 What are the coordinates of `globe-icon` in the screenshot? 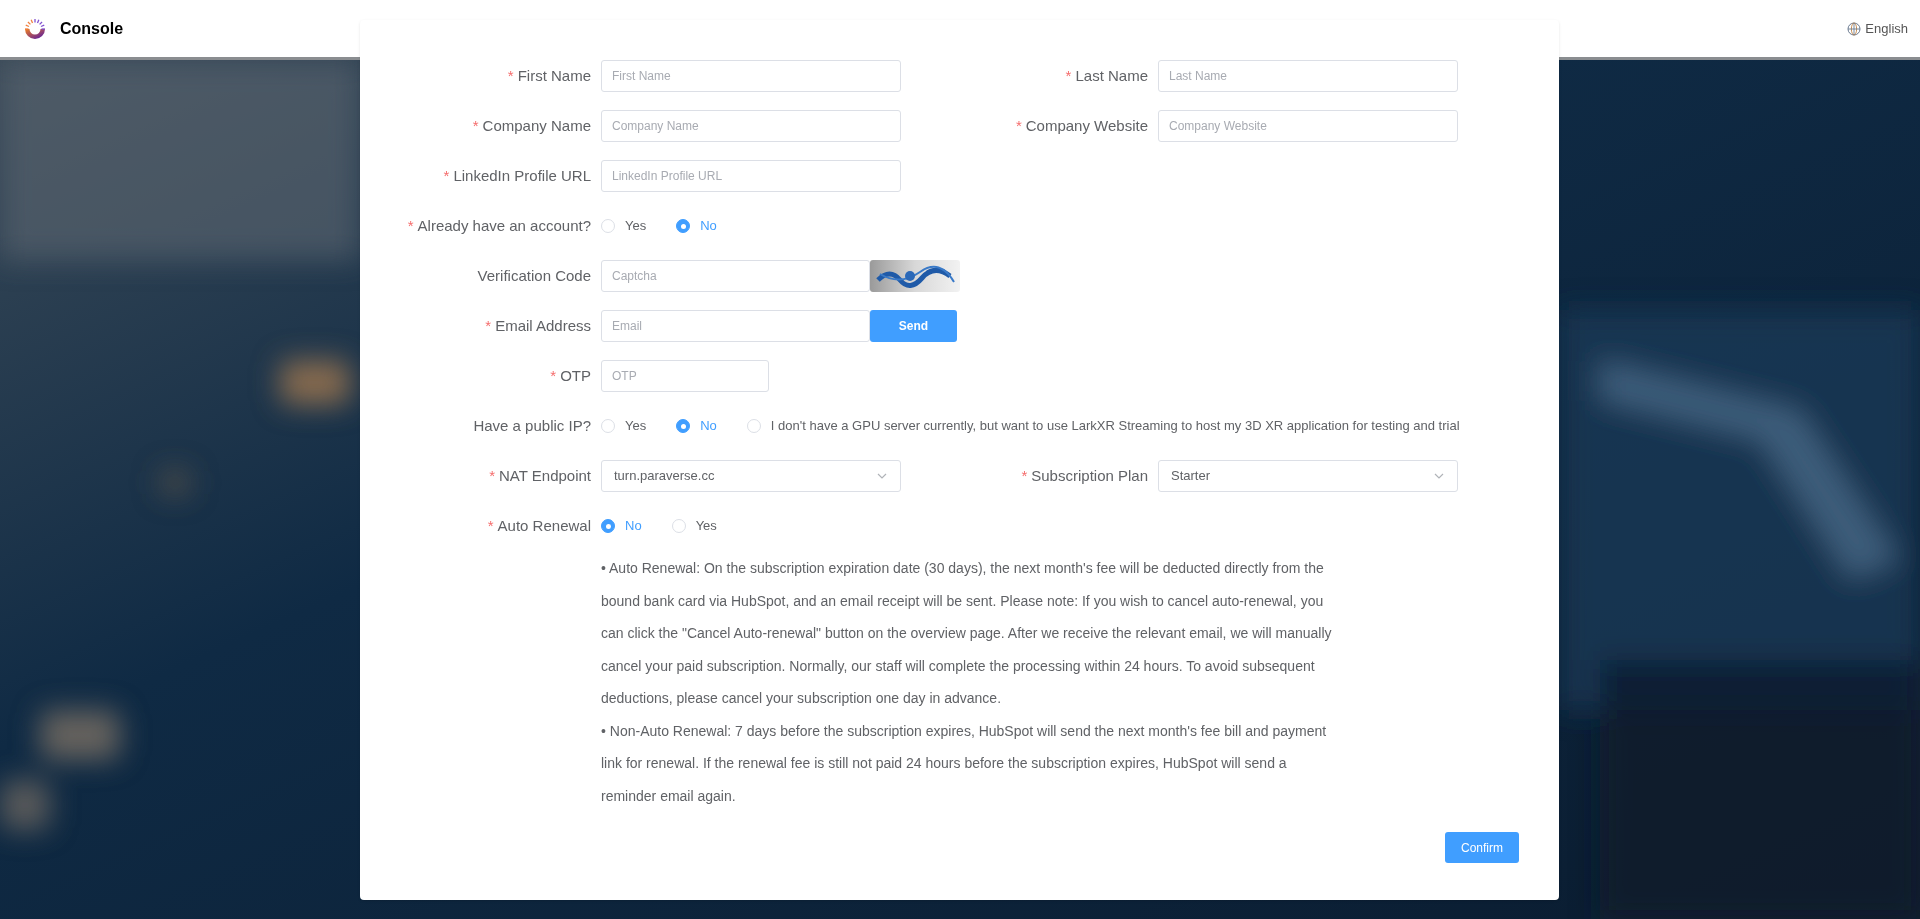 It's located at (1854, 28).